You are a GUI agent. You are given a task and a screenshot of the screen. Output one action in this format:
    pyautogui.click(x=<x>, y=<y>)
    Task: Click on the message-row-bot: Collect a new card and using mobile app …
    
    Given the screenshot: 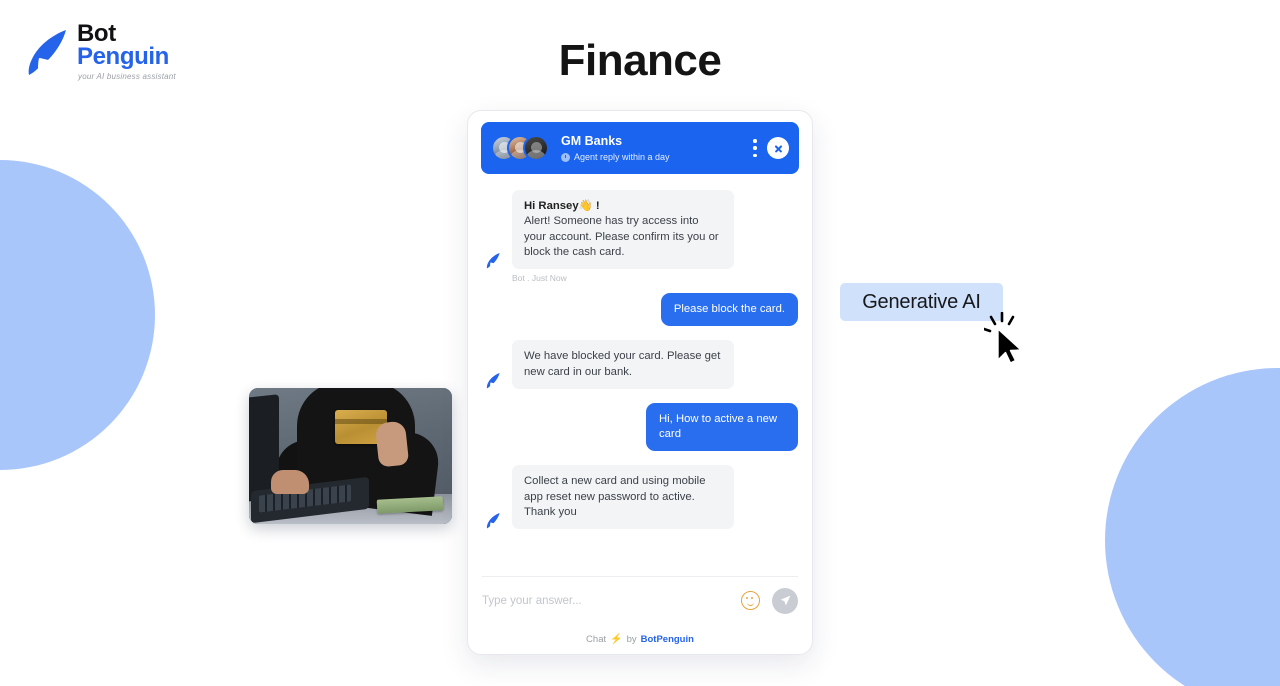 What is the action you would take?
    pyautogui.click(x=640, y=497)
    